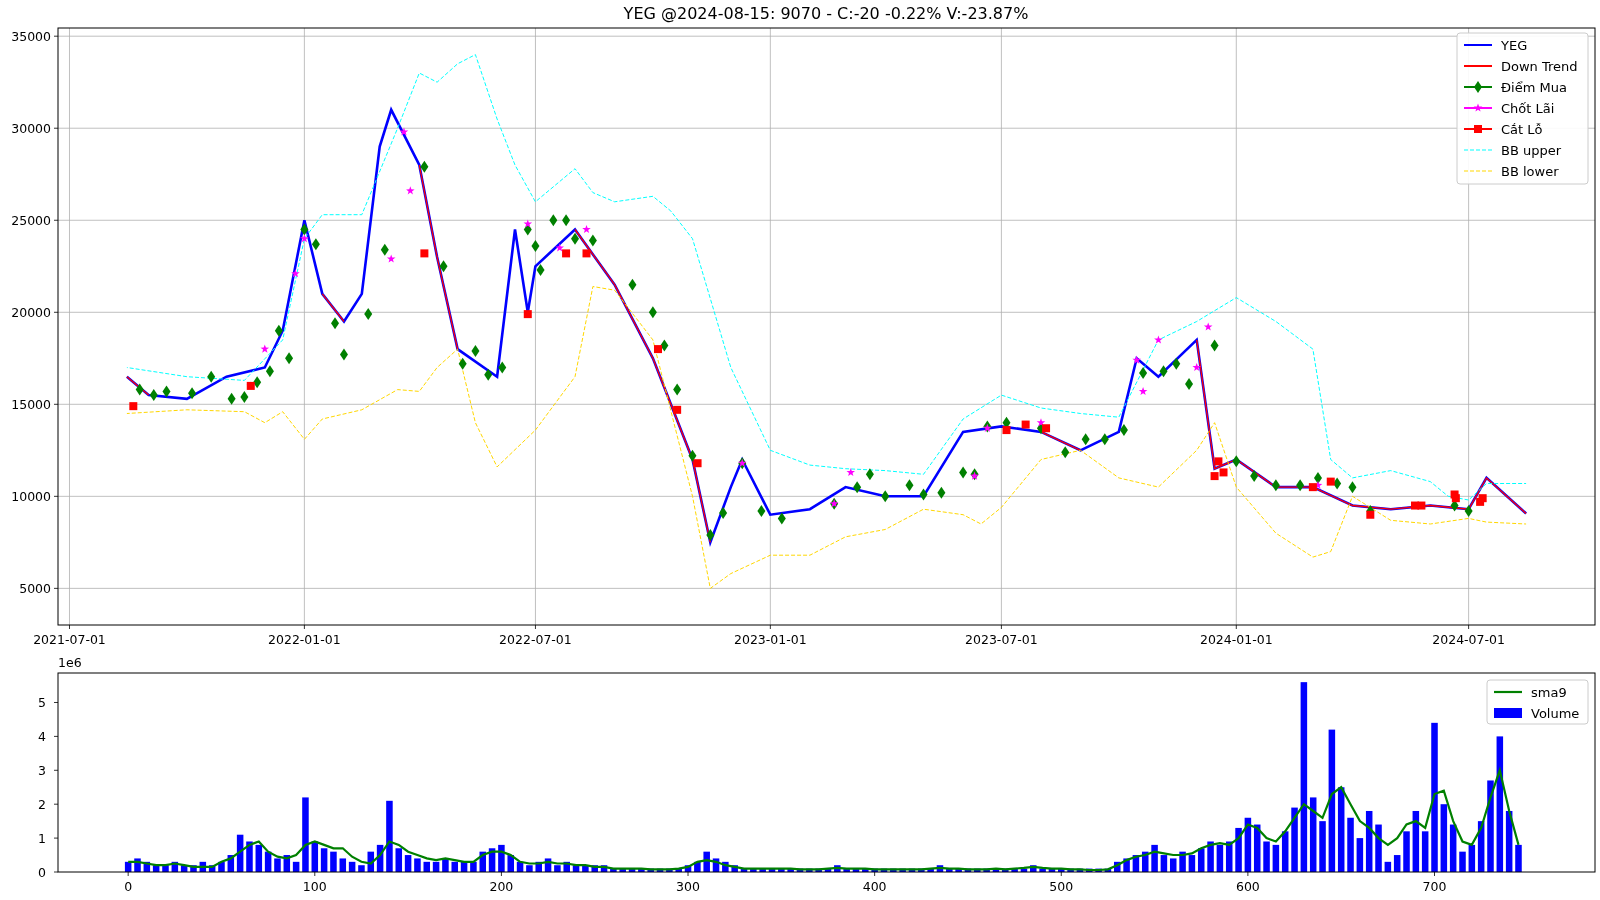 This screenshot has width=1600, height=900. I want to click on y-tick-label: 4, so click(42, 736).